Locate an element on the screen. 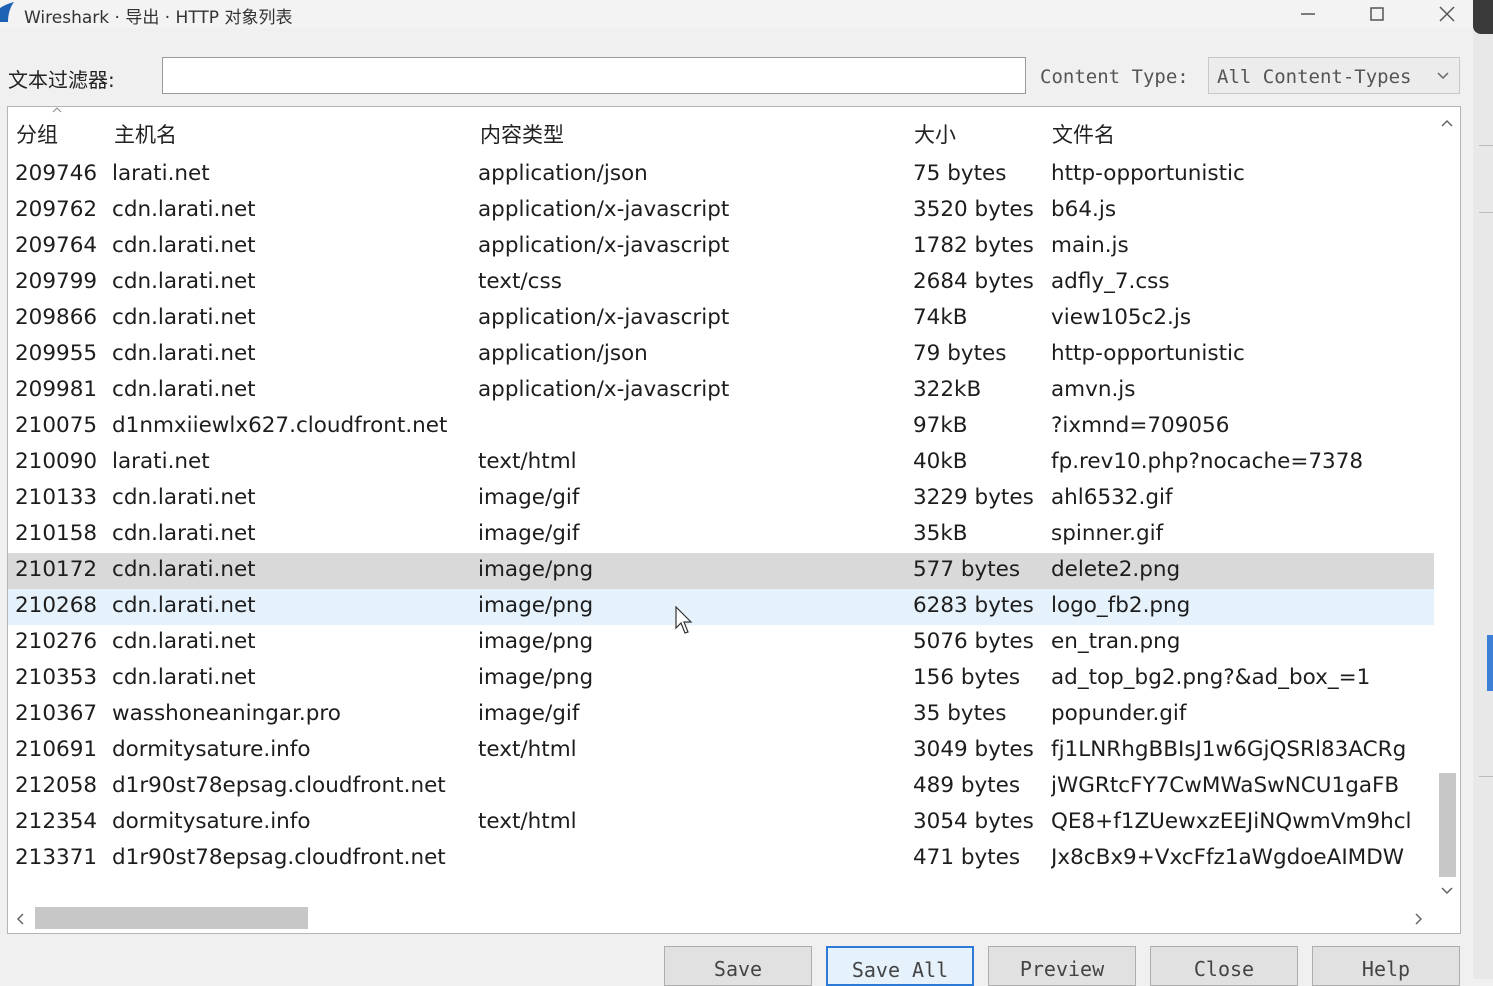  sort-ascending-icon is located at coordinates (57, 110).